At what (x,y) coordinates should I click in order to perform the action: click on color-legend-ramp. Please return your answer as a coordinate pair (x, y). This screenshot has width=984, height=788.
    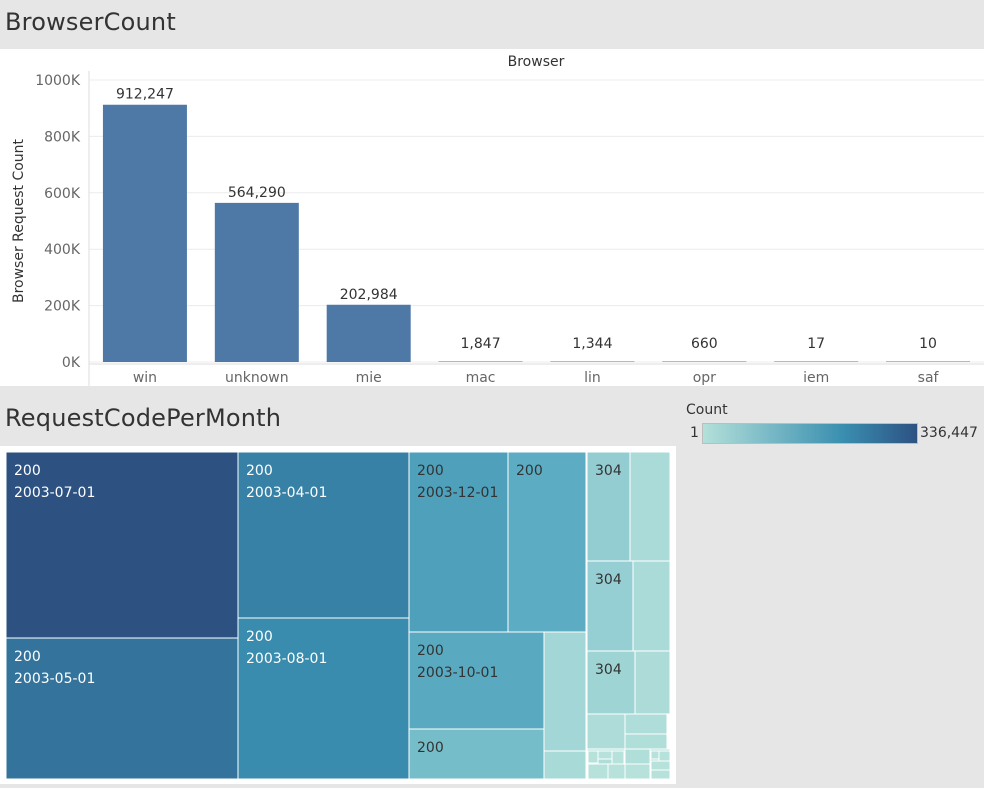
    Looking at the image, I should click on (810, 433).